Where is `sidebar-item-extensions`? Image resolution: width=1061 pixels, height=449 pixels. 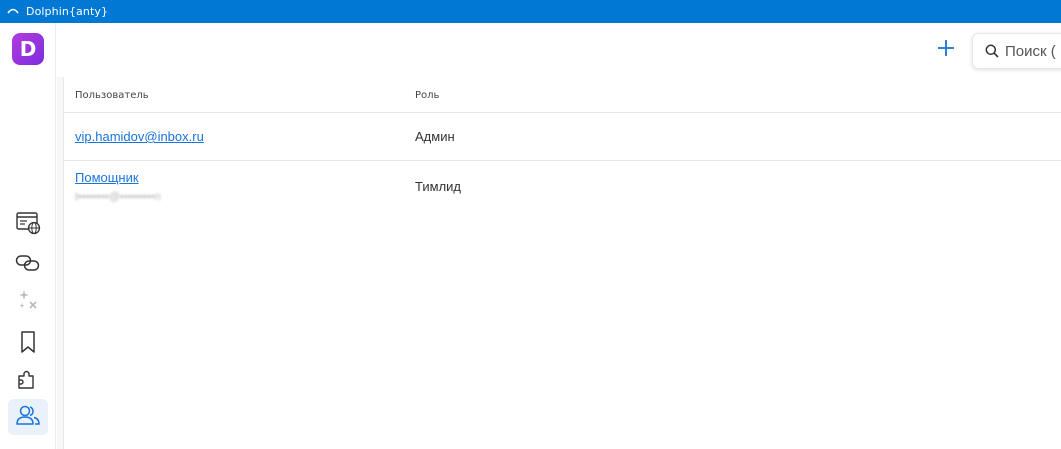 sidebar-item-extensions is located at coordinates (28, 381).